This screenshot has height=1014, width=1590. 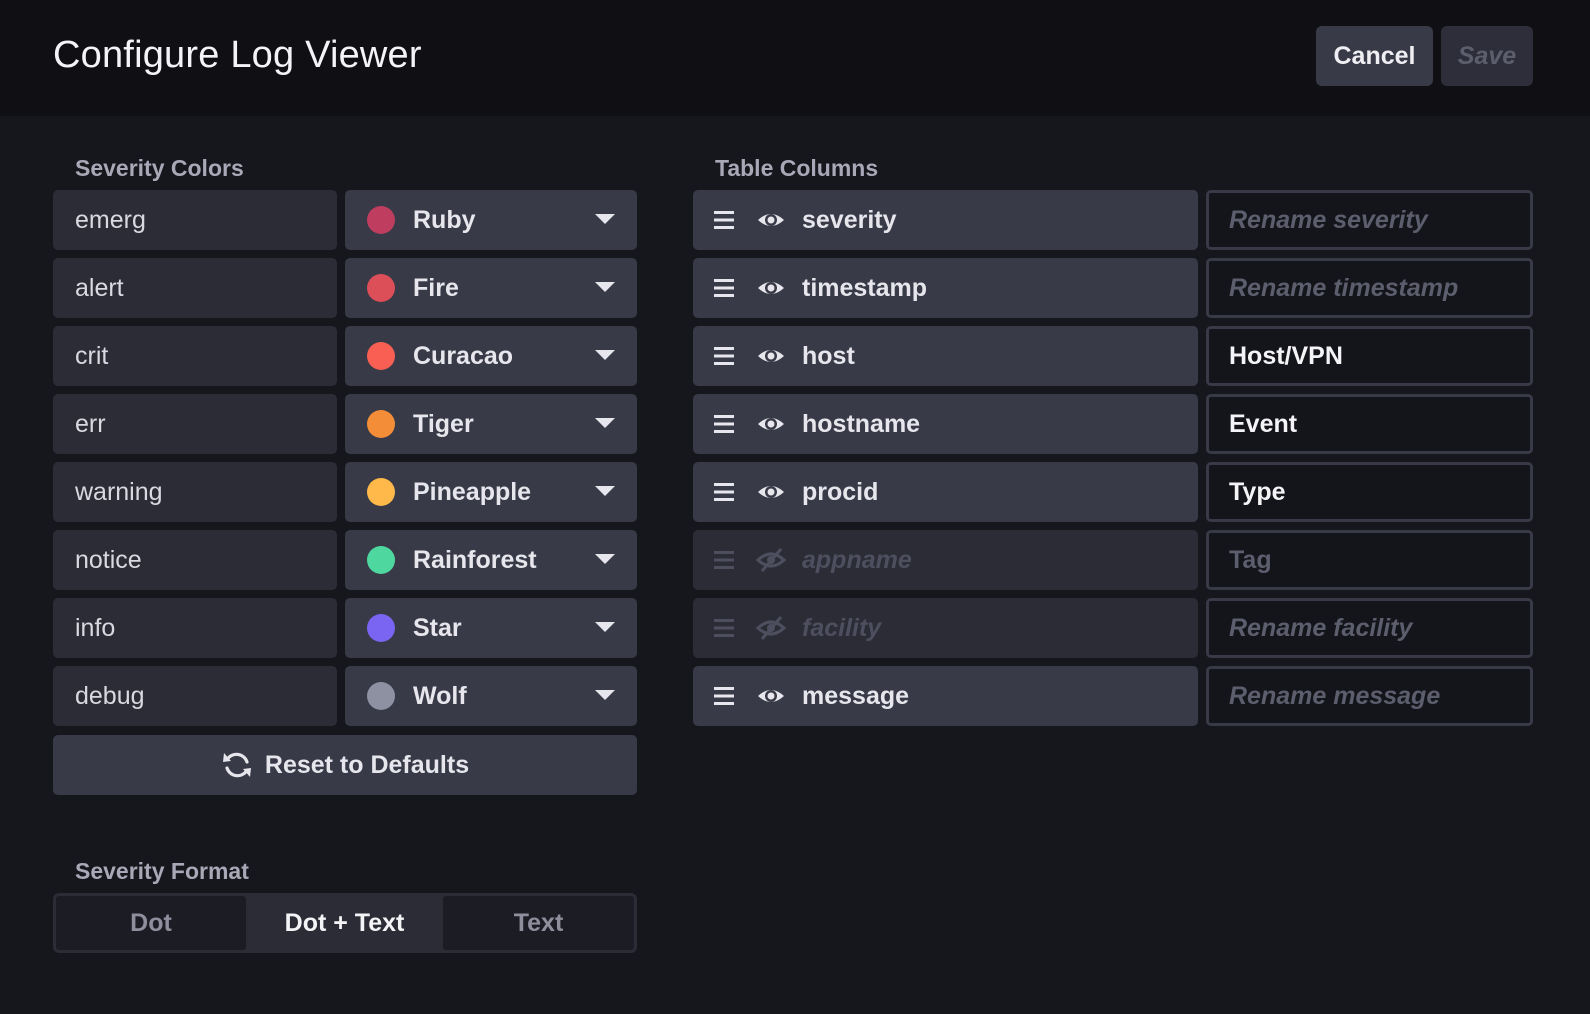 I want to click on column-name: message, so click(x=856, y=696).